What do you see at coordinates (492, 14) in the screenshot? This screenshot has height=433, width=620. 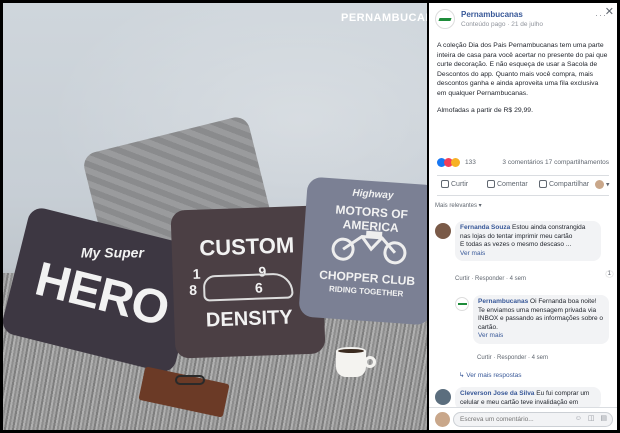 I see `page-name-link: Pernambucanas` at bounding box center [492, 14].